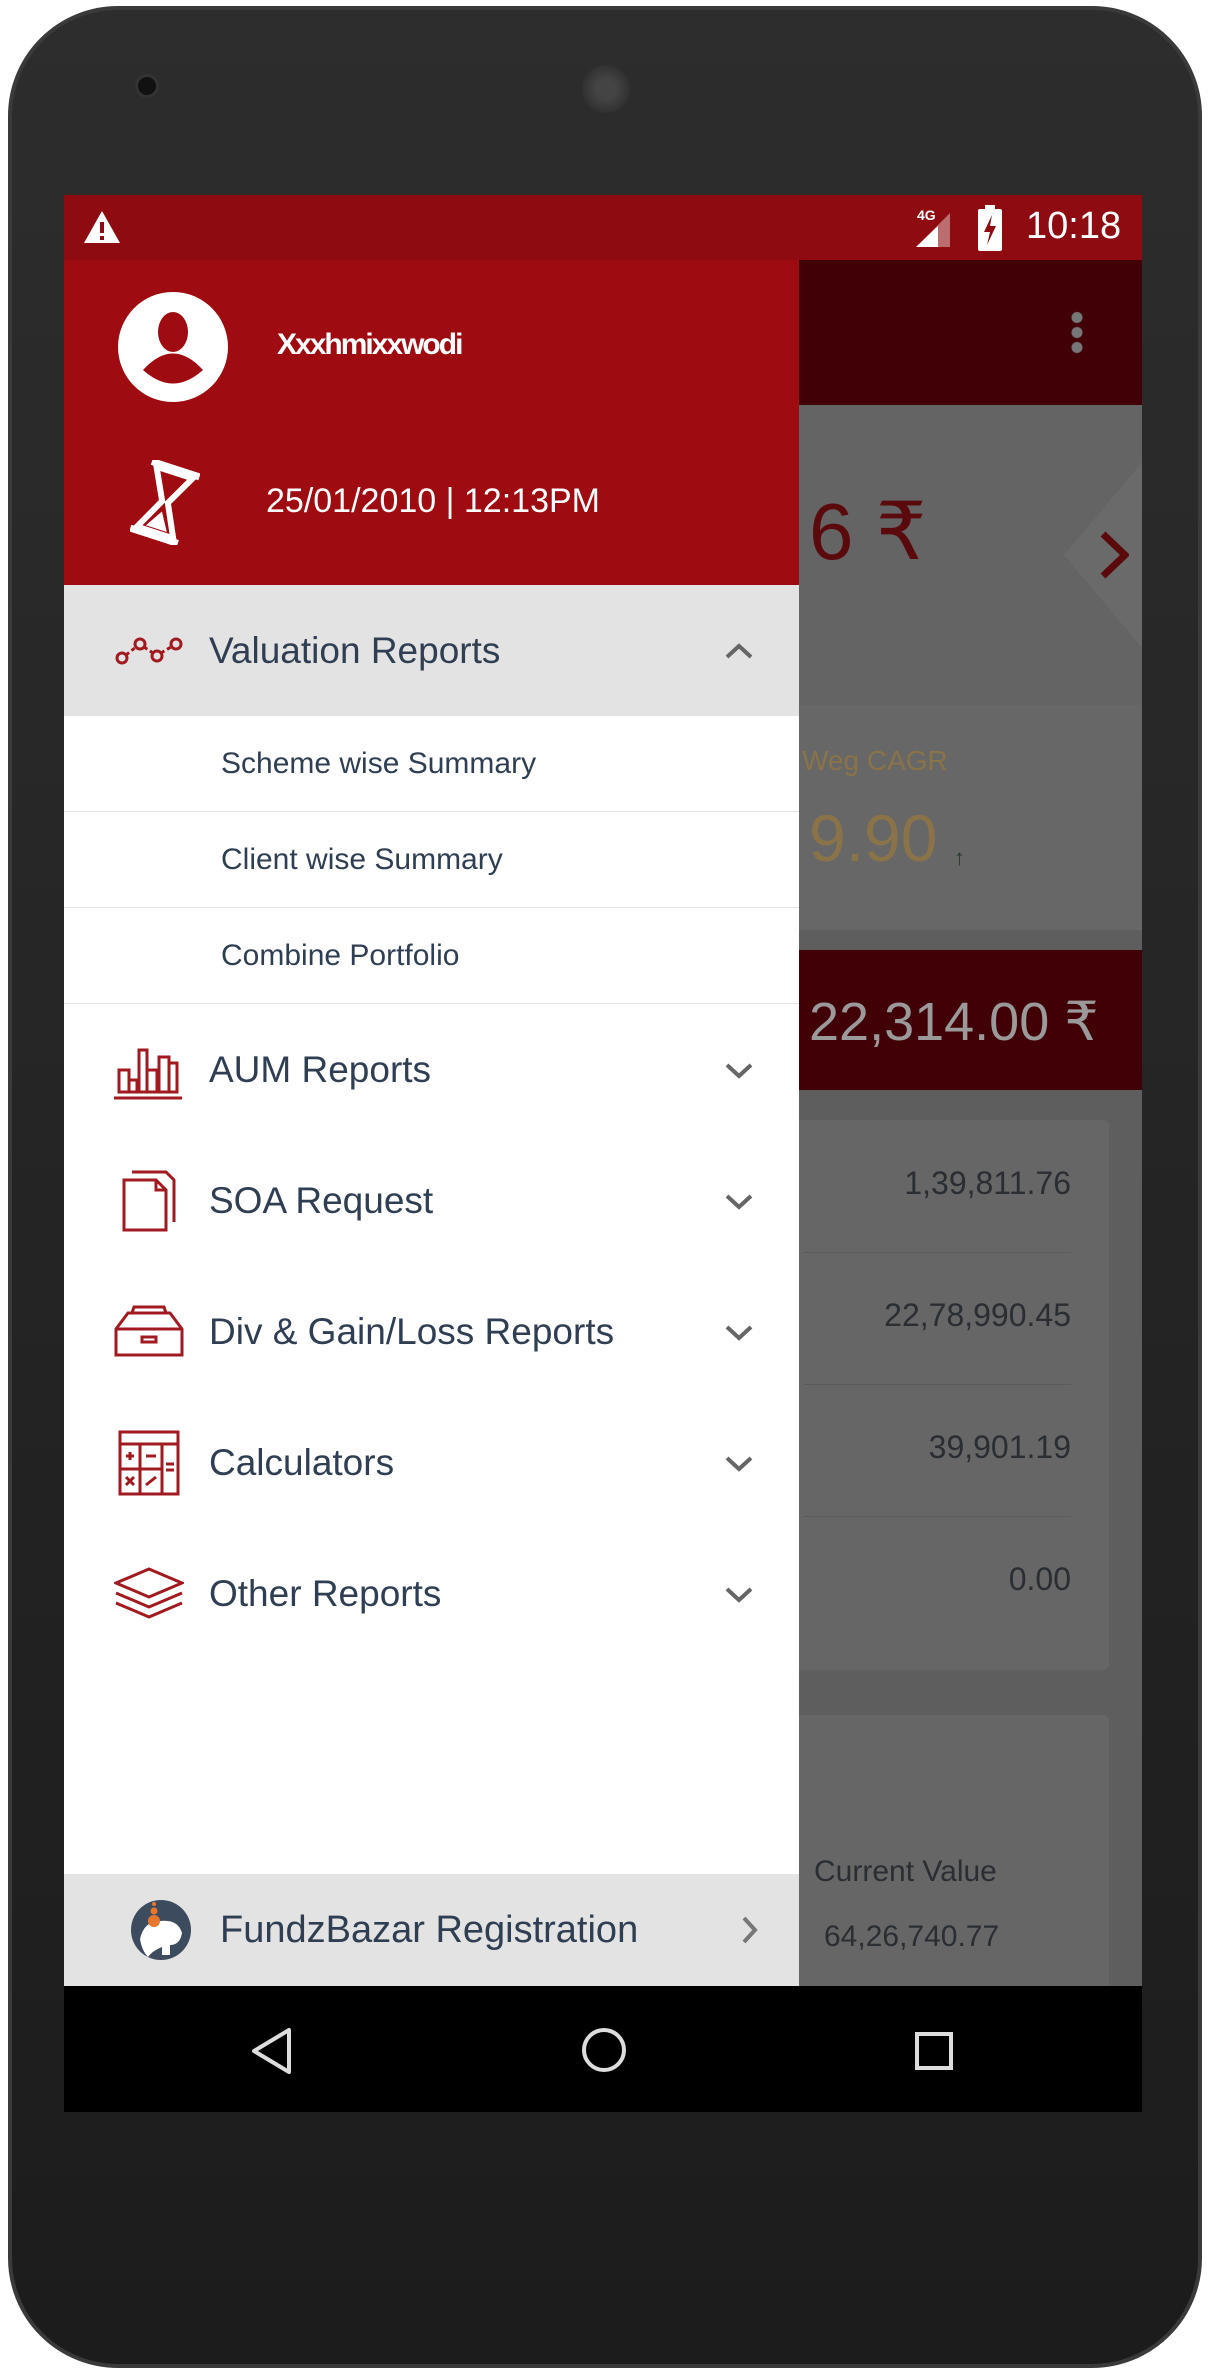 This screenshot has height=2375, width=1210. Describe the element at coordinates (912, 1936) in the screenshot. I see `current-value: 64,26,740.77` at that location.